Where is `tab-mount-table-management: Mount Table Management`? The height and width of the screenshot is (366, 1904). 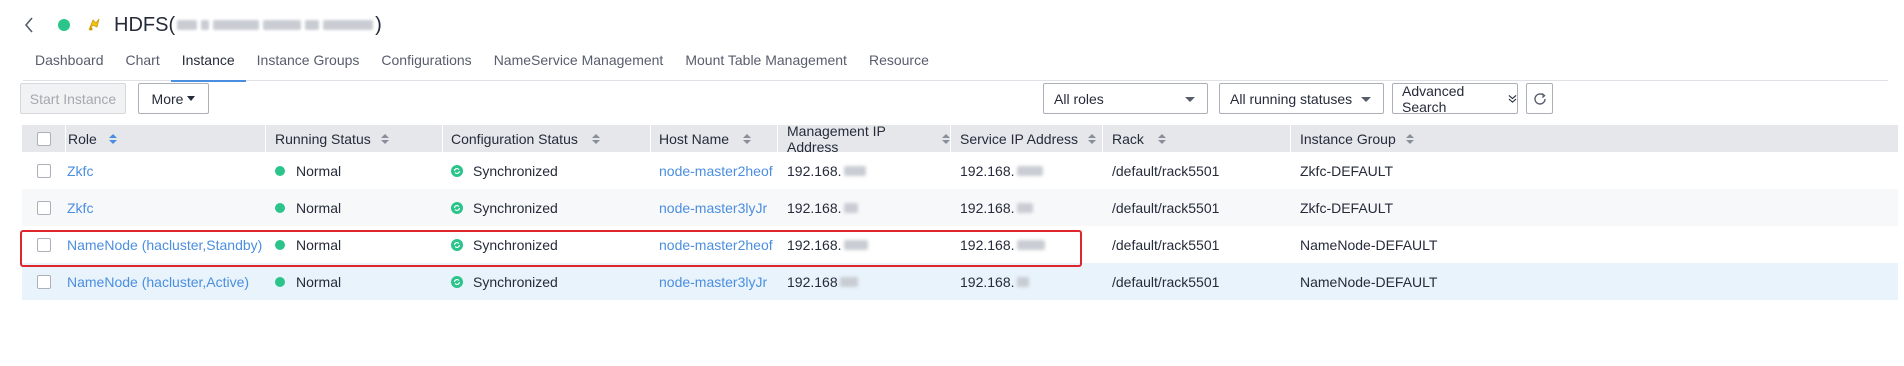 tab-mount-table-management: Mount Table Management is located at coordinates (766, 64).